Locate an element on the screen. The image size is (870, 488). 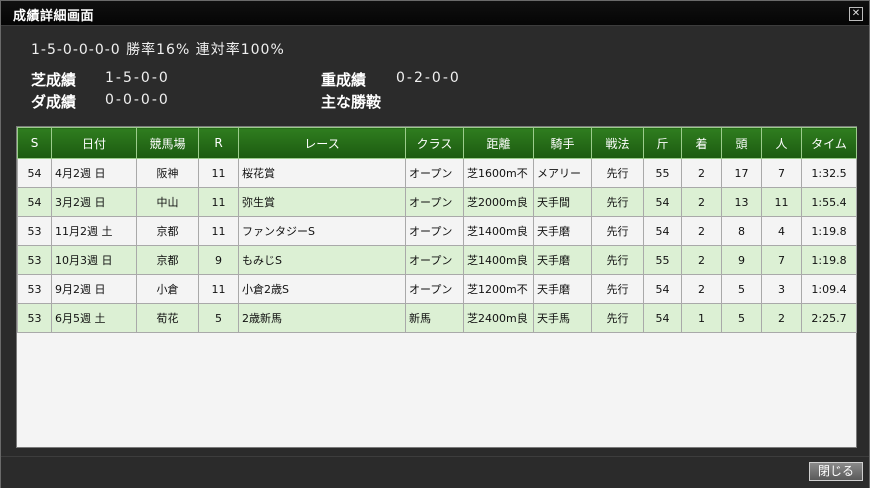
table-cell: 芝2400m良 is located at coordinates (498, 318).